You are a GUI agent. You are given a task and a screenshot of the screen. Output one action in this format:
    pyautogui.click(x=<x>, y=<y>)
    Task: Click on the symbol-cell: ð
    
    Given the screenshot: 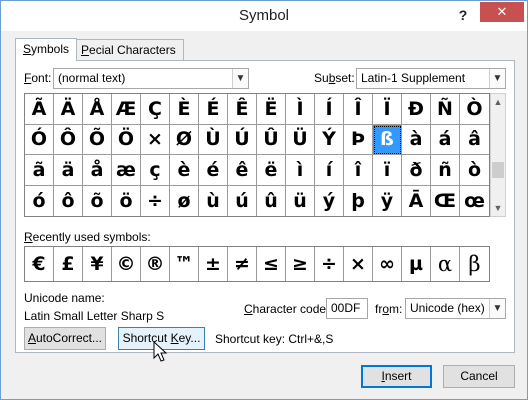 What is the action you would take?
    pyautogui.click(x=416, y=170)
    